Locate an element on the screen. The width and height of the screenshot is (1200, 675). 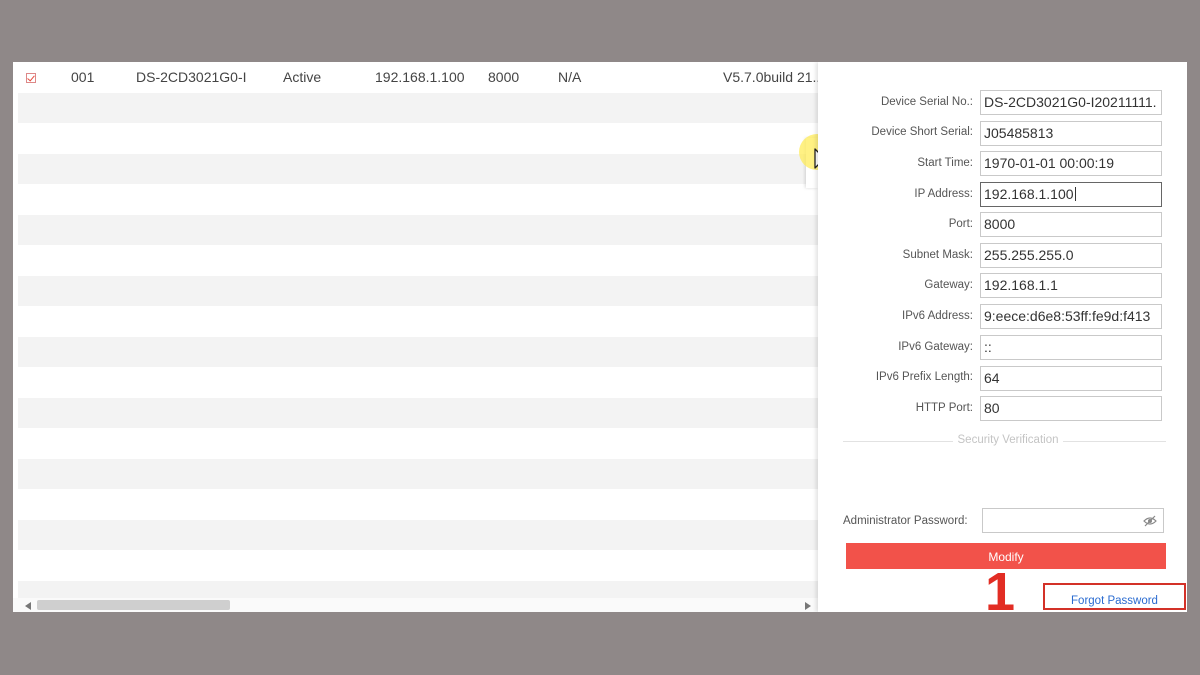
horizontal-scrollbar is located at coordinates (415, 605).